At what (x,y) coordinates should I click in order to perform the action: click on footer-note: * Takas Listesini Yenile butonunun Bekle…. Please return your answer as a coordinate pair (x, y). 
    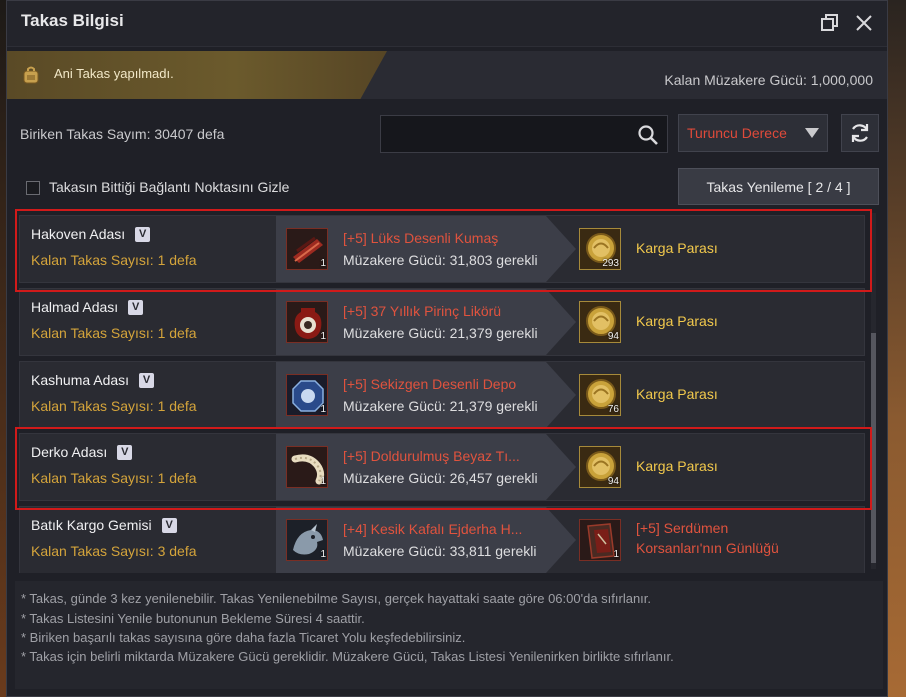
    Looking at the image, I should click on (193, 618).